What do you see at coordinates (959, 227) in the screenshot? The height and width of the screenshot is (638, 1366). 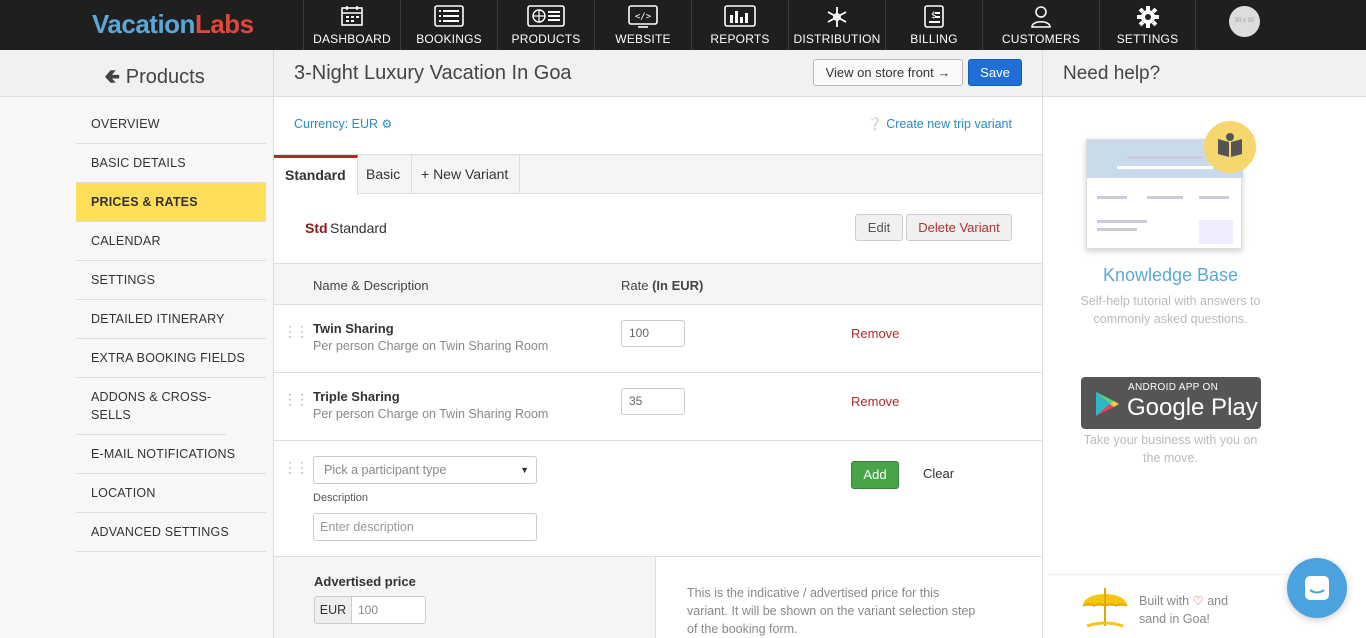 I see `delete-variant-button: Delete Variant` at bounding box center [959, 227].